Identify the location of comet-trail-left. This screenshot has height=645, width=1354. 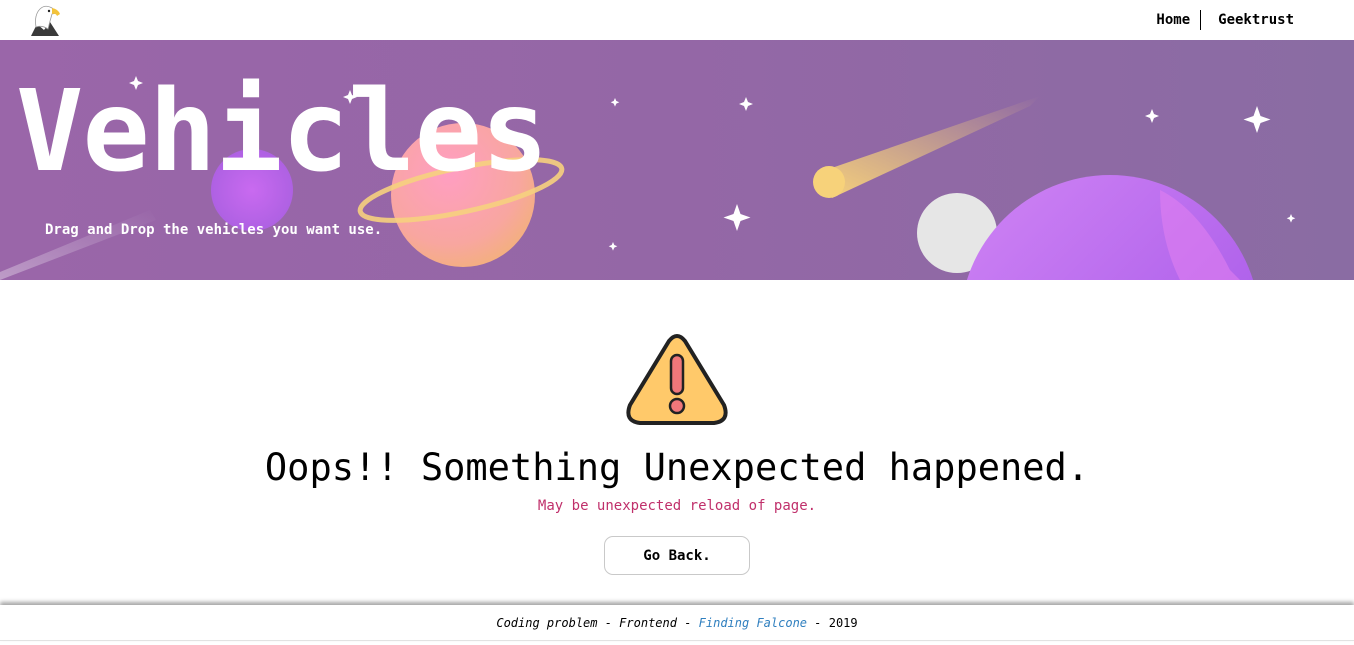
(78, 245).